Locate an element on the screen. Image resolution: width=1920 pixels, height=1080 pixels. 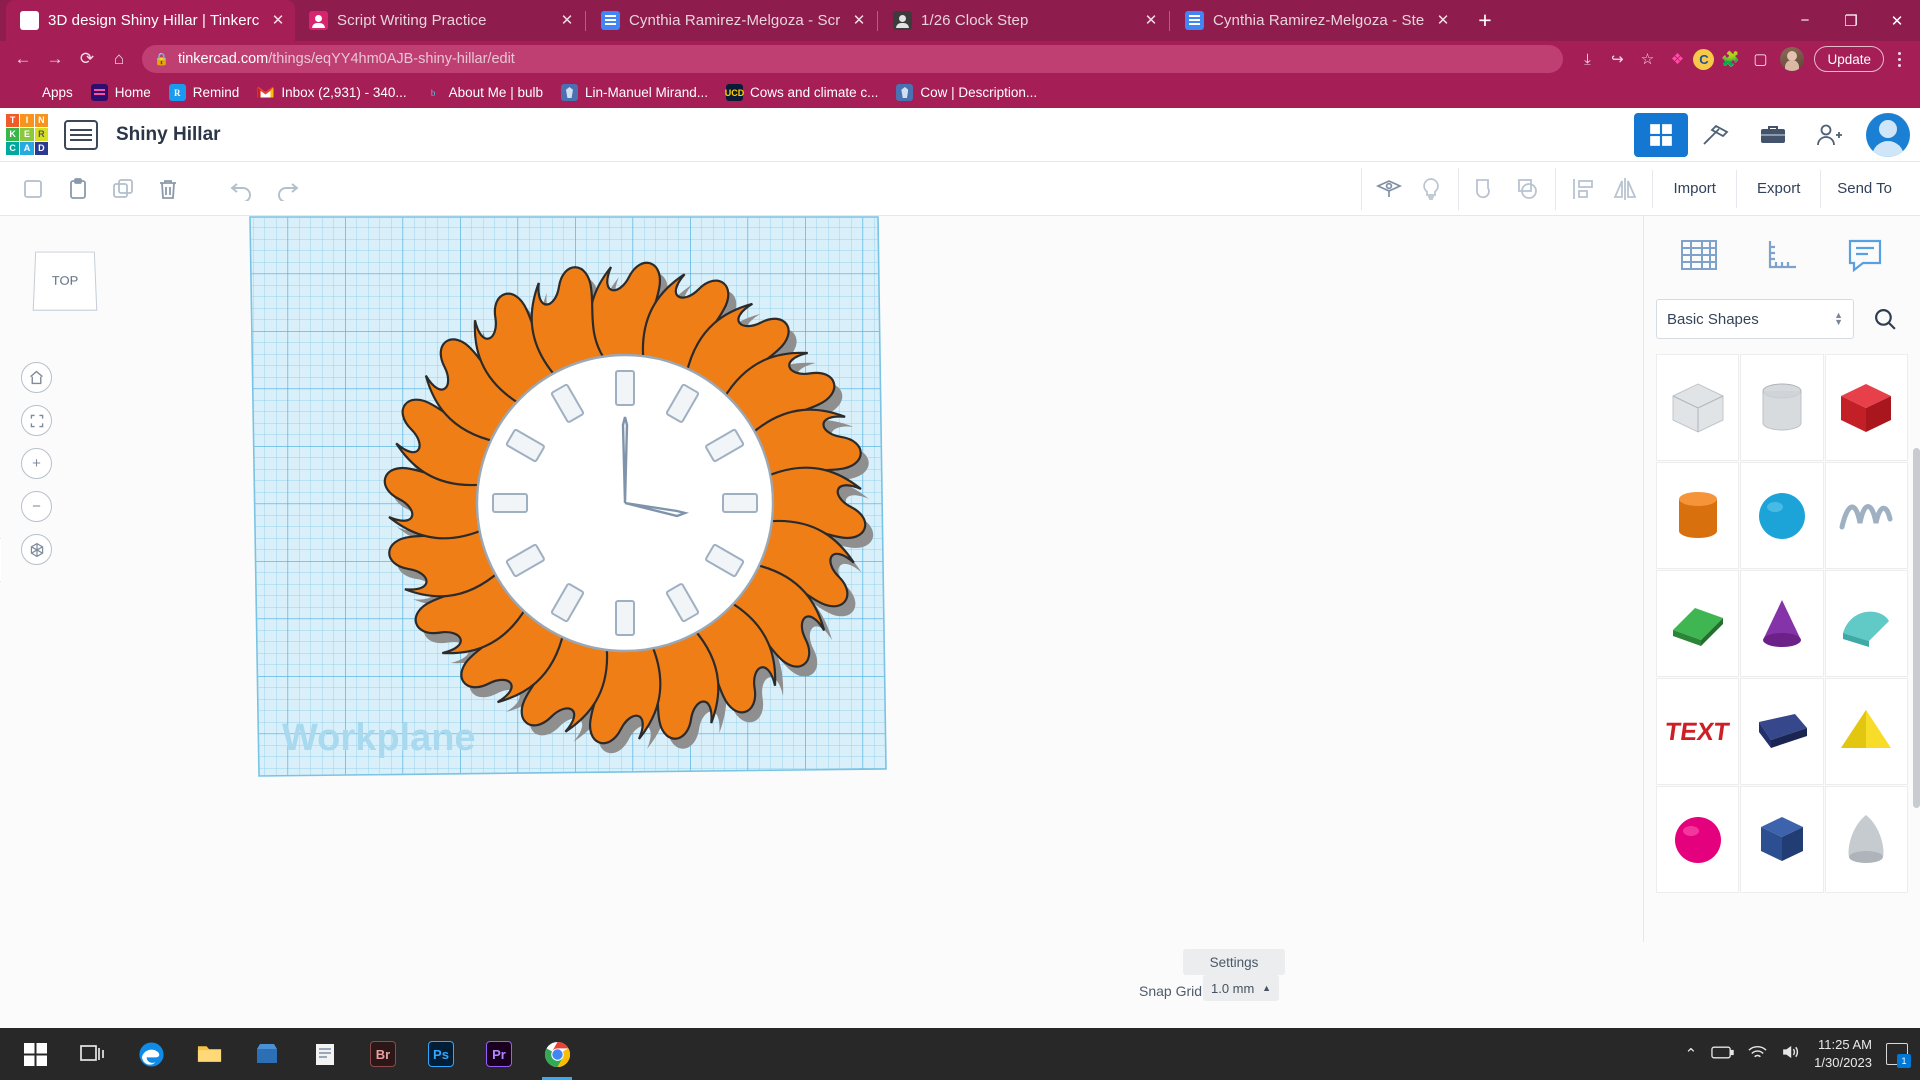
browser-tab-3: 1/26 Clock Step ✕ is located at coordinates (1023, 20).